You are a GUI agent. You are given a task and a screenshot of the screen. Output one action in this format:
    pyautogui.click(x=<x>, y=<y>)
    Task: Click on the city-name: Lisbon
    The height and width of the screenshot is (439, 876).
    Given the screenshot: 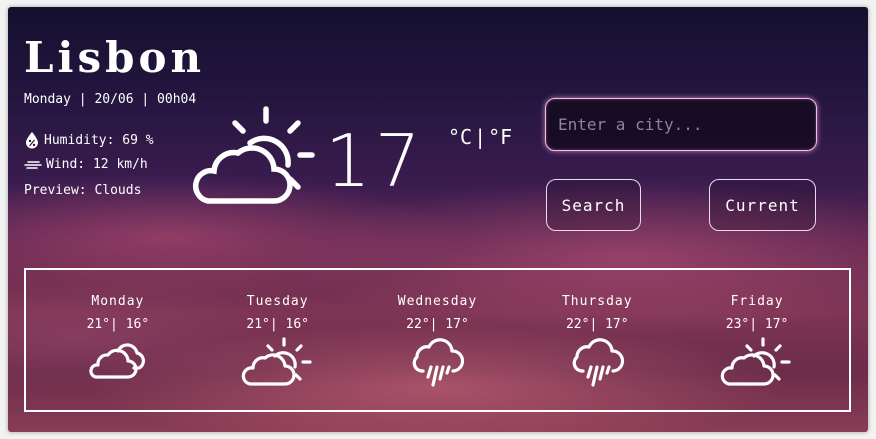 What is the action you would take?
    pyautogui.click(x=115, y=57)
    